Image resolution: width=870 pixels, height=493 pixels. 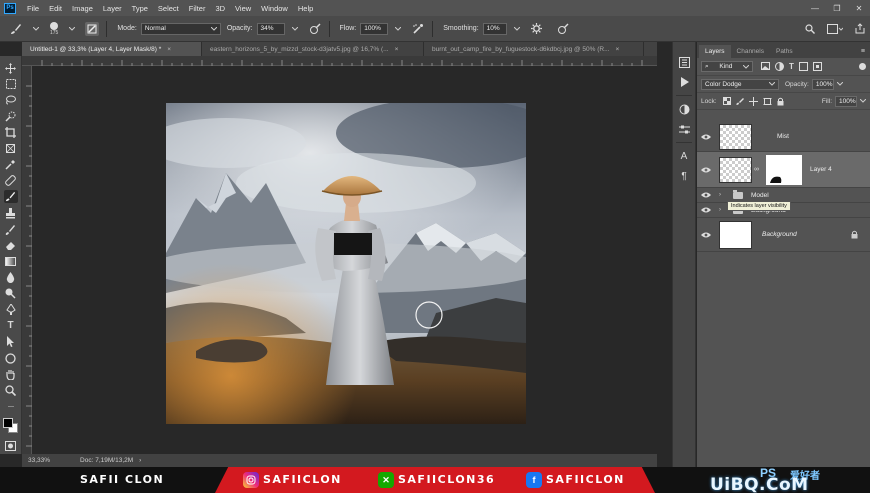 I want to click on layer-row-background: Background, so click(x=783, y=235).